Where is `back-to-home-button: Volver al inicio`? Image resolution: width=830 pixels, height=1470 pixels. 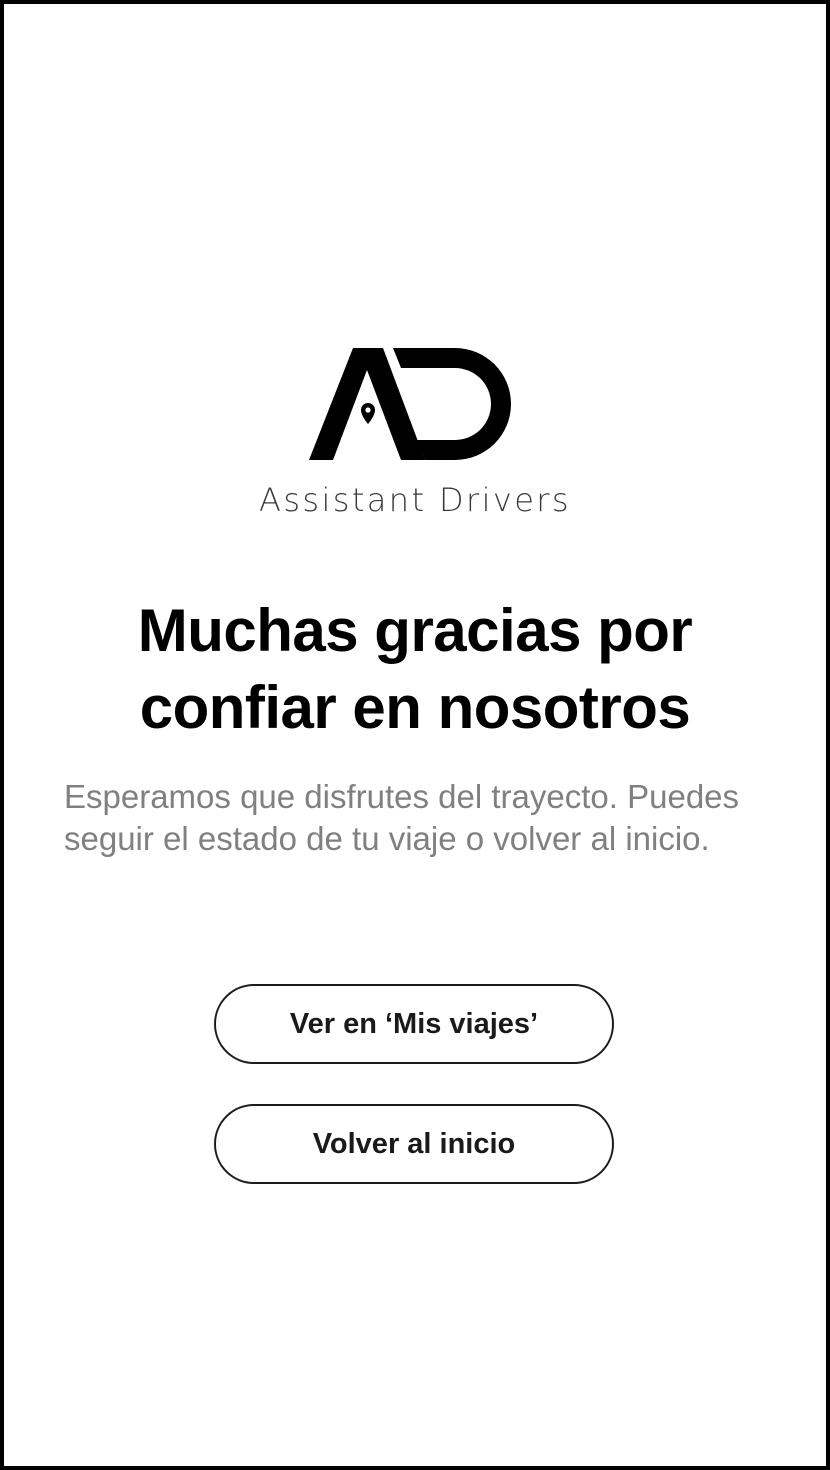
back-to-home-button: Volver al inicio is located at coordinates (414, 1144).